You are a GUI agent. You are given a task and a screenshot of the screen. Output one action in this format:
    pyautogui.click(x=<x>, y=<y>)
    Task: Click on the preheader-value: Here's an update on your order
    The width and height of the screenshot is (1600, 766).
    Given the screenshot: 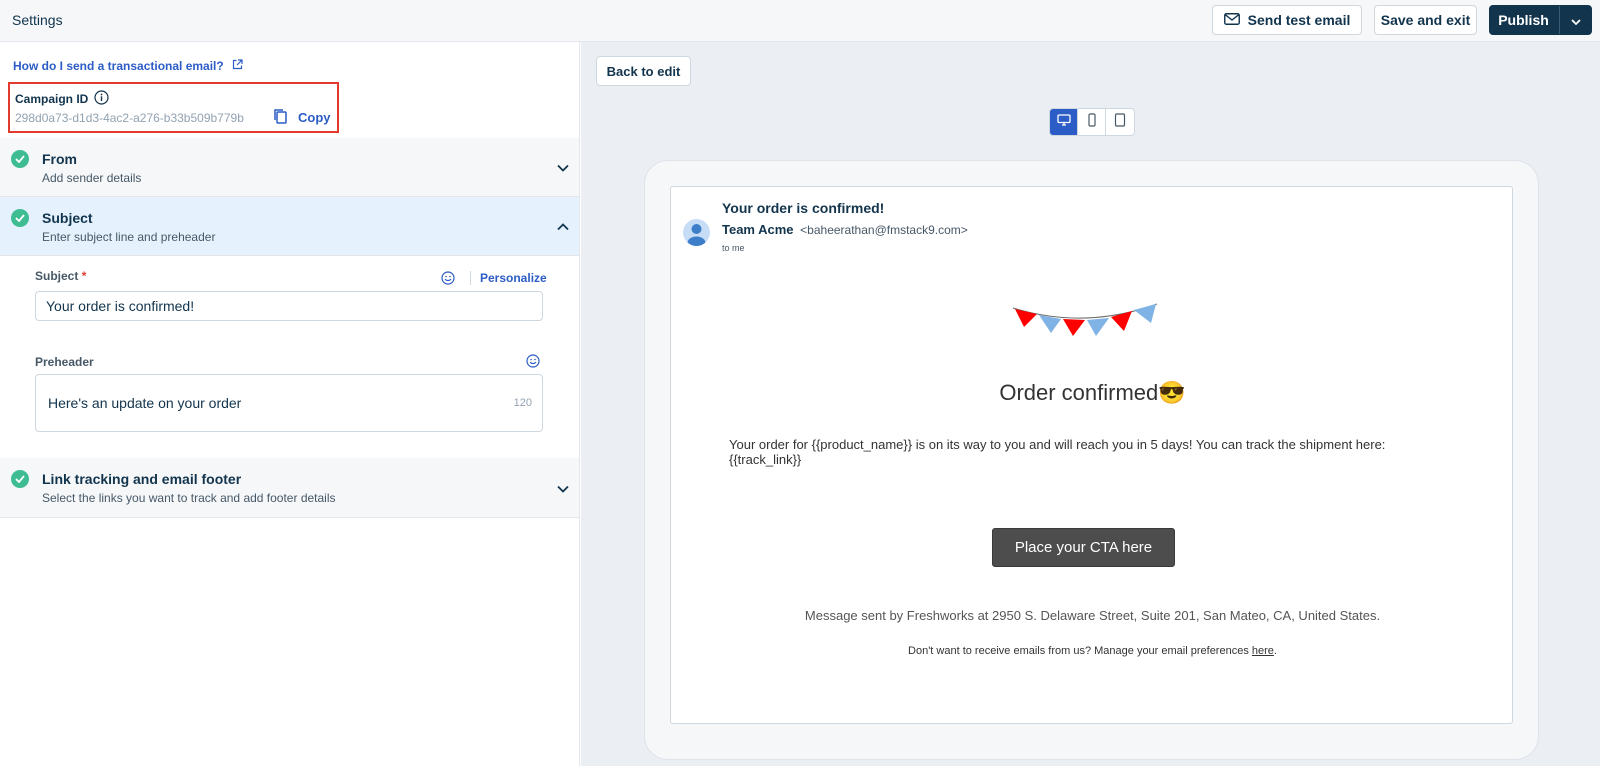 What is the action you would take?
    pyautogui.click(x=145, y=403)
    